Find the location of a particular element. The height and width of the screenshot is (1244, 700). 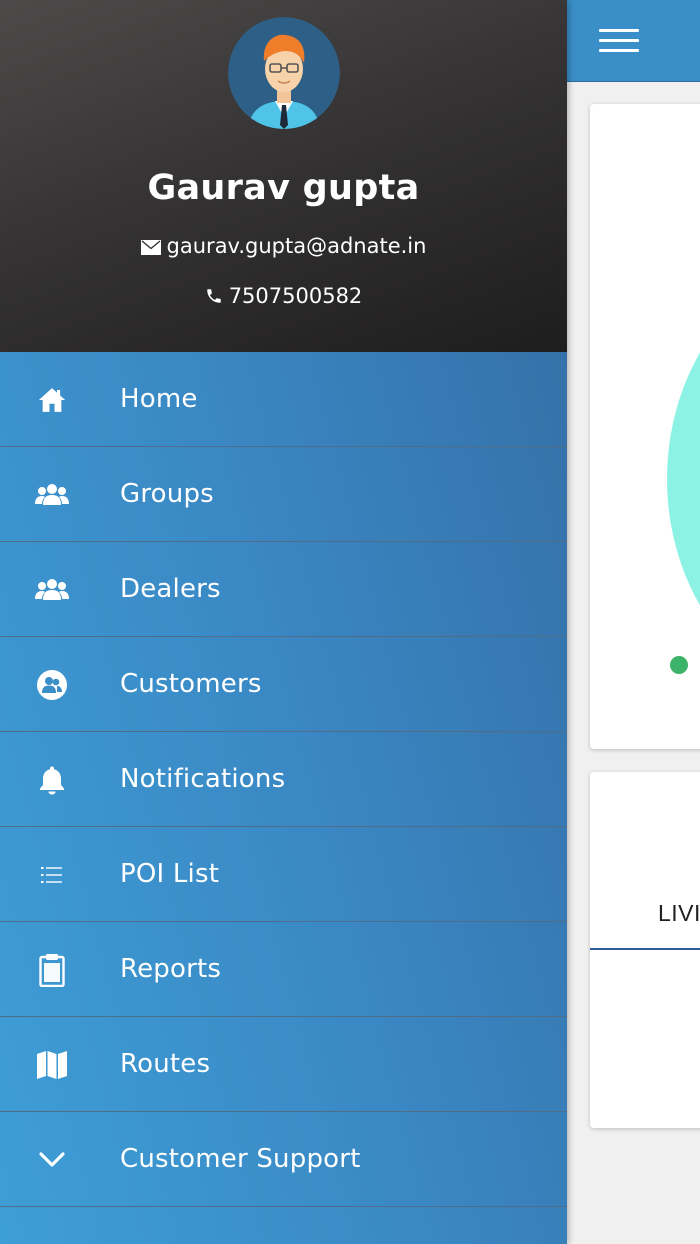

menu-label-routes: Routes is located at coordinates (165, 1064).